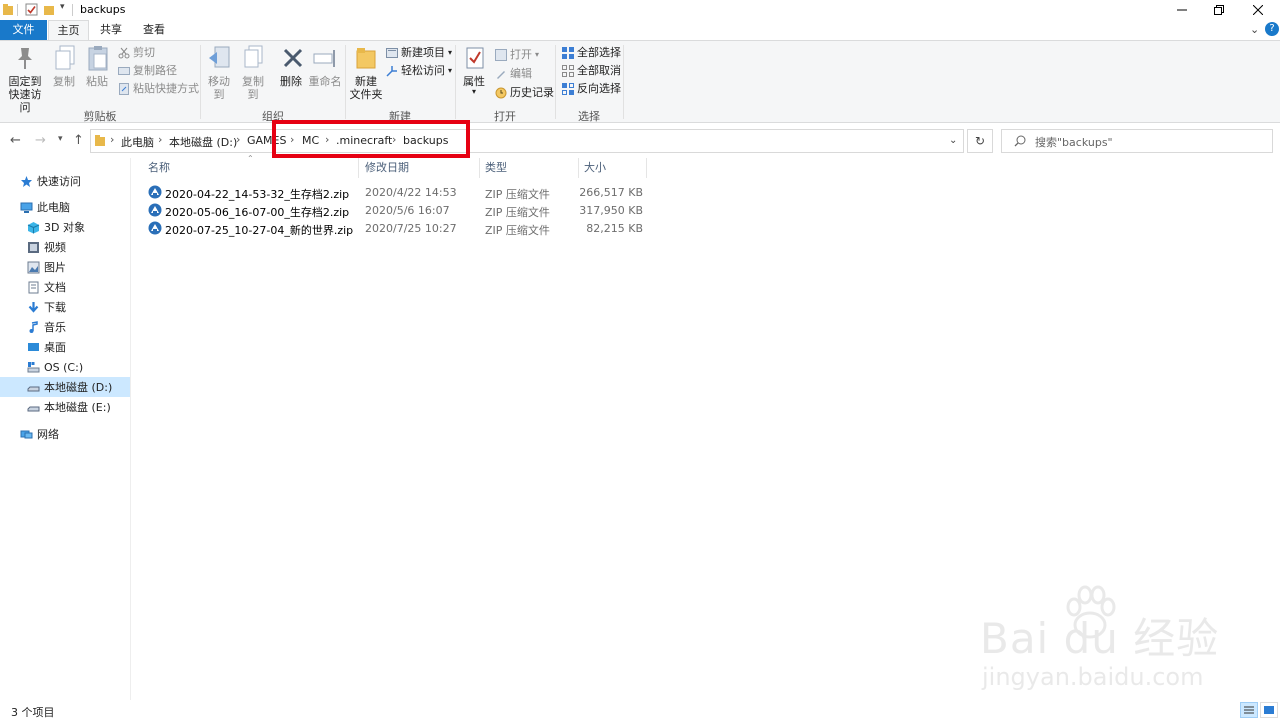  I want to click on paste-shortcut-button: 粘贴快捷方式, so click(158, 88).